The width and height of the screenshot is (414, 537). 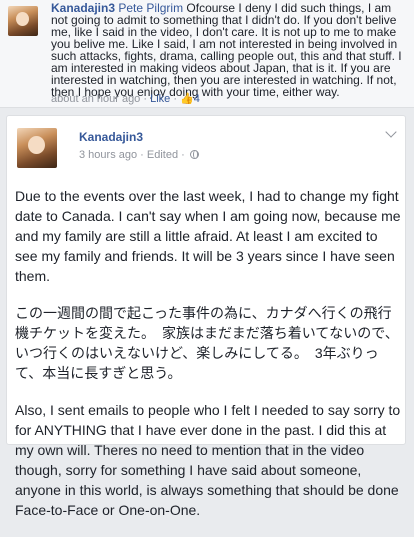 I want to click on thumbs-up-icon: 👍, so click(x=187, y=99).